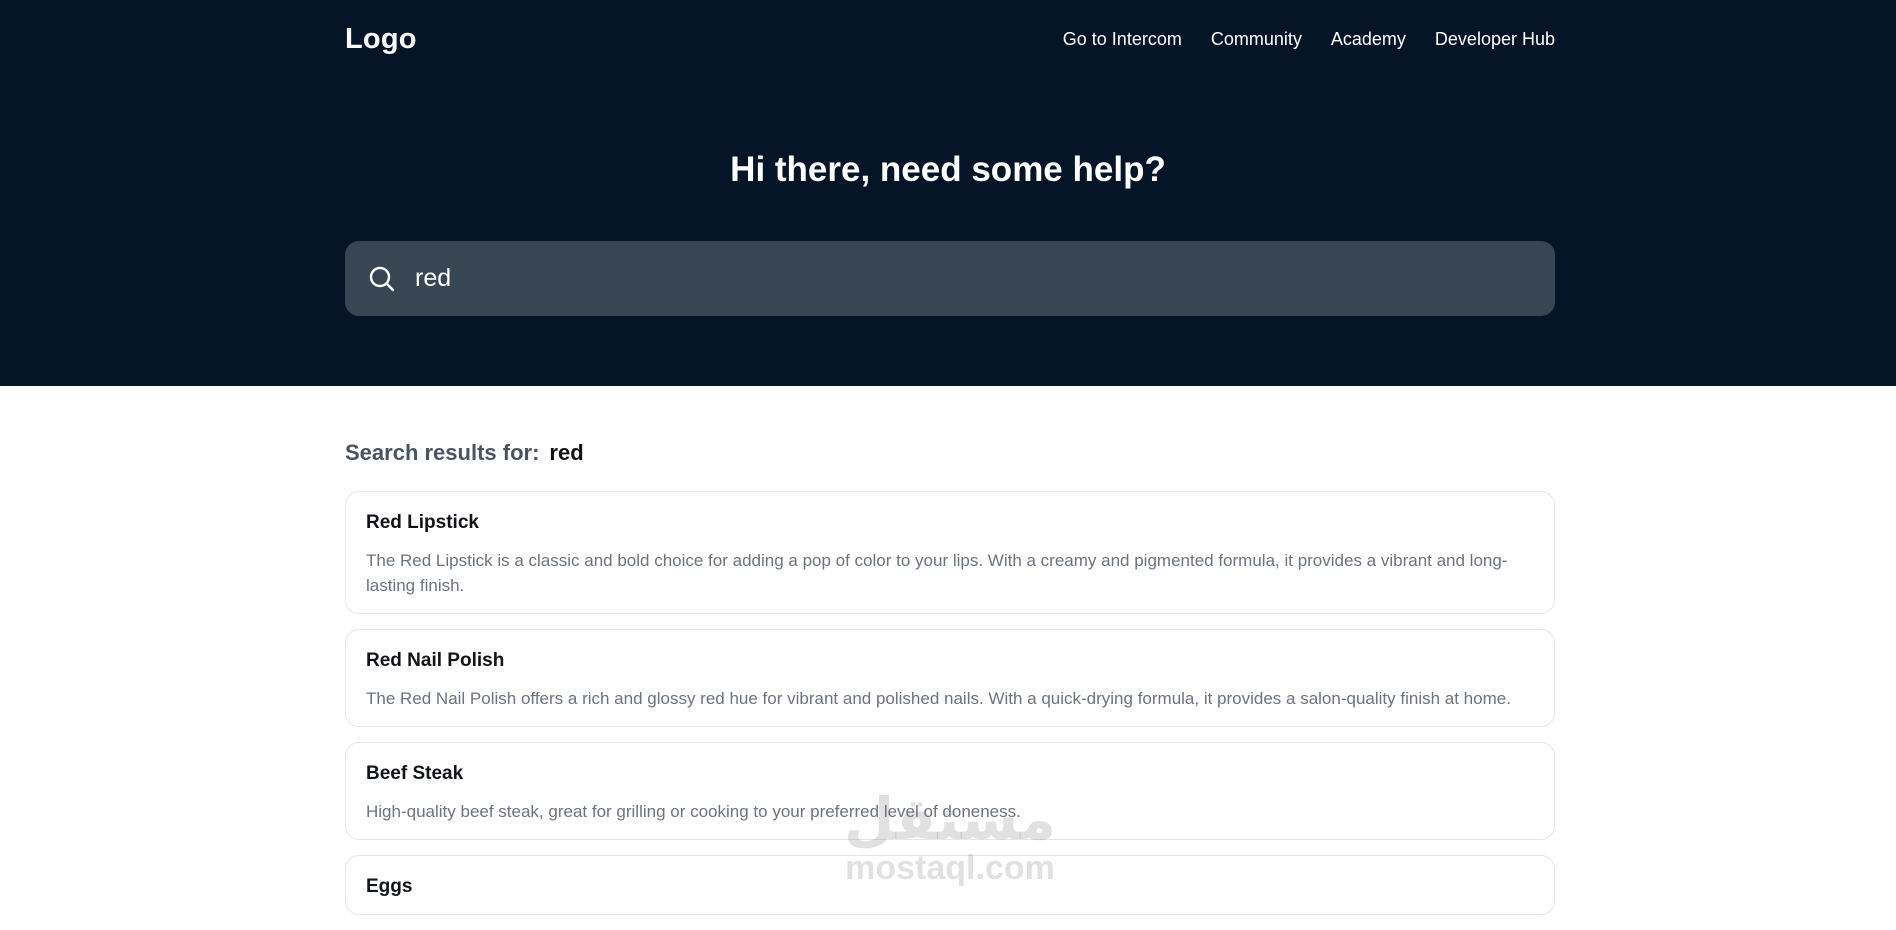 The width and height of the screenshot is (1896, 930). Describe the element at coordinates (415, 773) in the screenshot. I see `result-title: Beef Steak` at that location.